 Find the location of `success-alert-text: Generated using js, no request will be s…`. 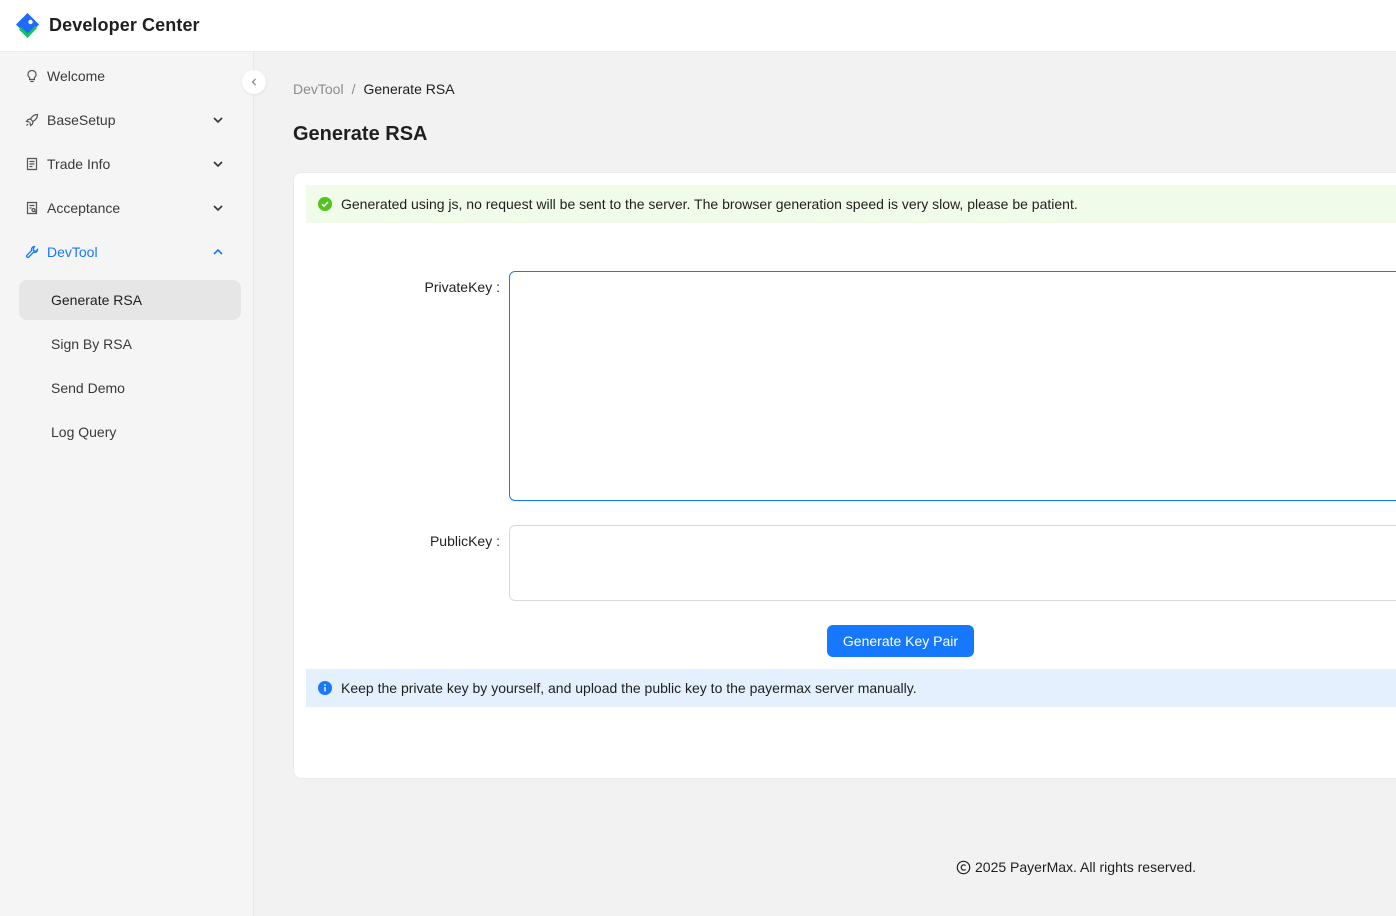

success-alert-text: Generated using js, no request will be s… is located at coordinates (709, 204).